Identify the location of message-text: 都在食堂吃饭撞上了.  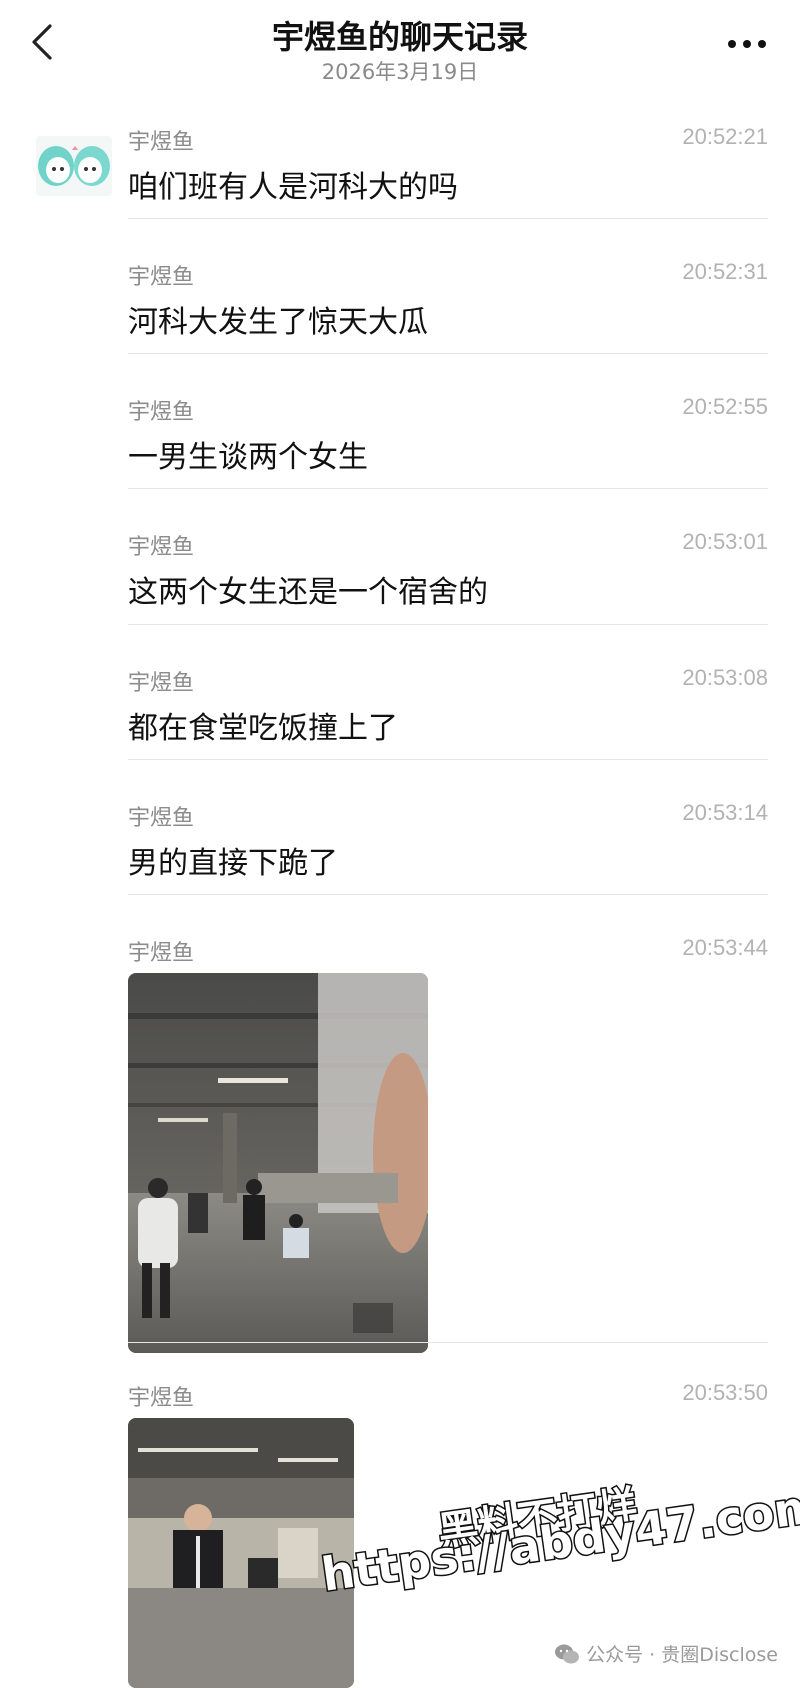
(263, 728).